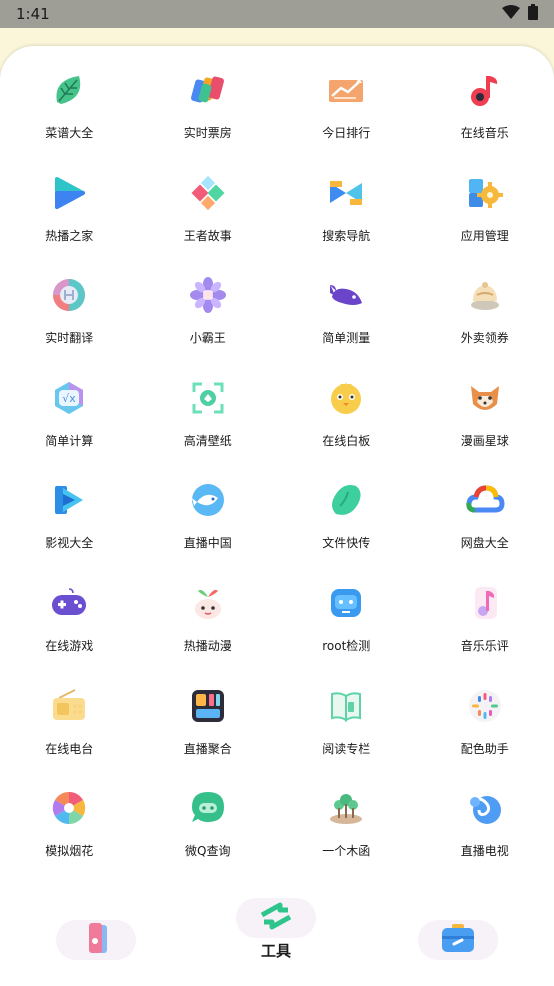  Describe the element at coordinates (346, 543) in the screenshot. I see `app-label: 文件快传` at that location.